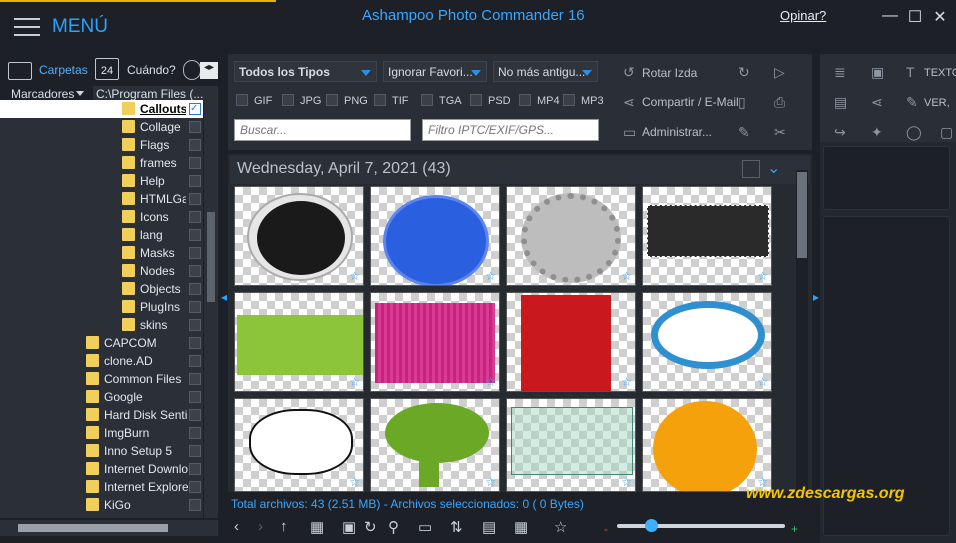  I want to click on chevron-down-icon, so click(80, 93).